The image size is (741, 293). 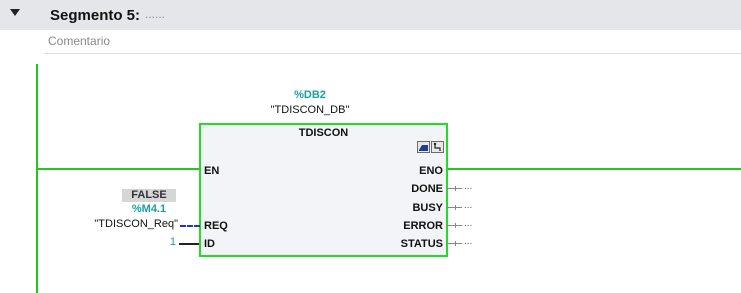 What do you see at coordinates (423, 147) in the screenshot?
I see `instance-db-icon` at bounding box center [423, 147].